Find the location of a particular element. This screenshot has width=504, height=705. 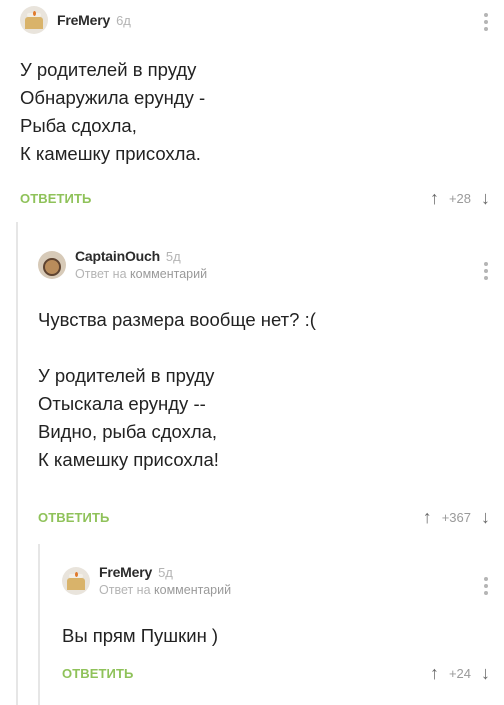

rating: +28 is located at coordinates (459, 198).